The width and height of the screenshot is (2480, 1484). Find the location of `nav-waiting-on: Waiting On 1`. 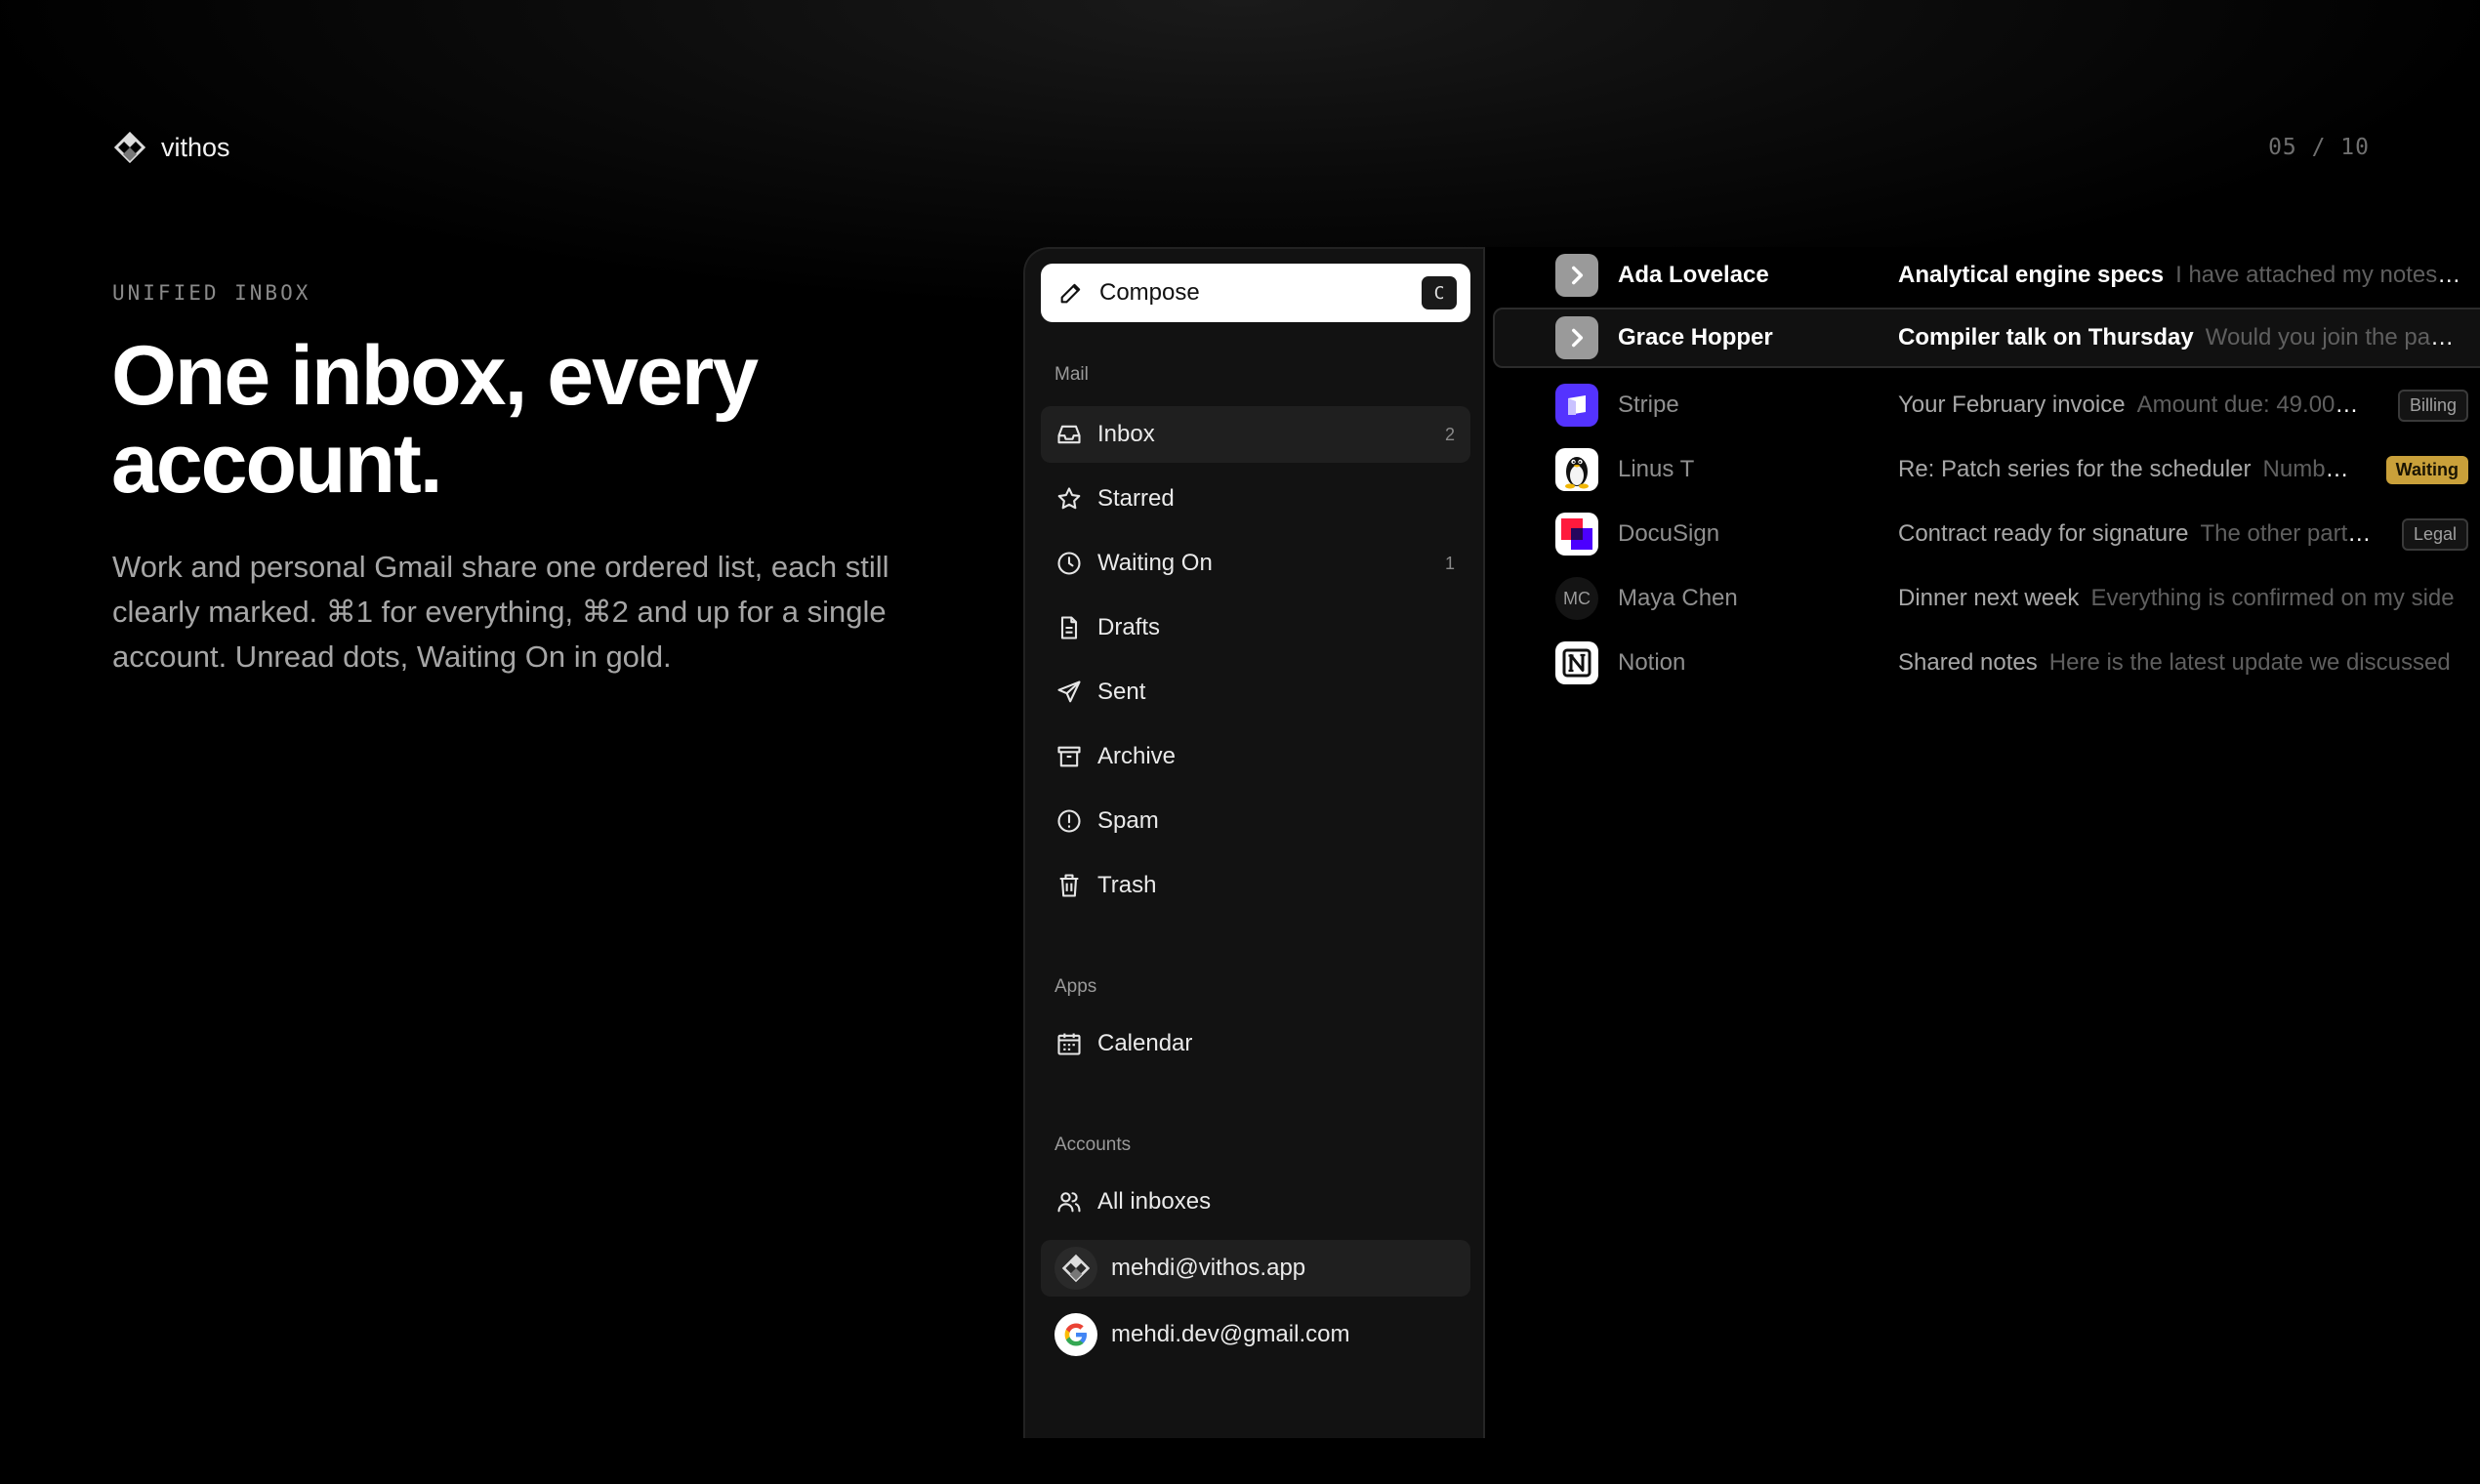

nav-waiting-on: Waiting On 1 is located at coordinates (1255, 564).